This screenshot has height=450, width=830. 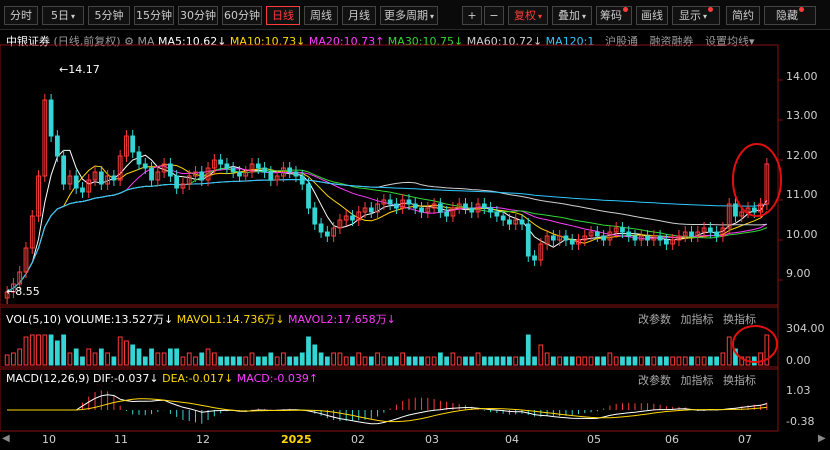 I want to click on scroll-right-icon: ▶, so click(x=822, y=438).